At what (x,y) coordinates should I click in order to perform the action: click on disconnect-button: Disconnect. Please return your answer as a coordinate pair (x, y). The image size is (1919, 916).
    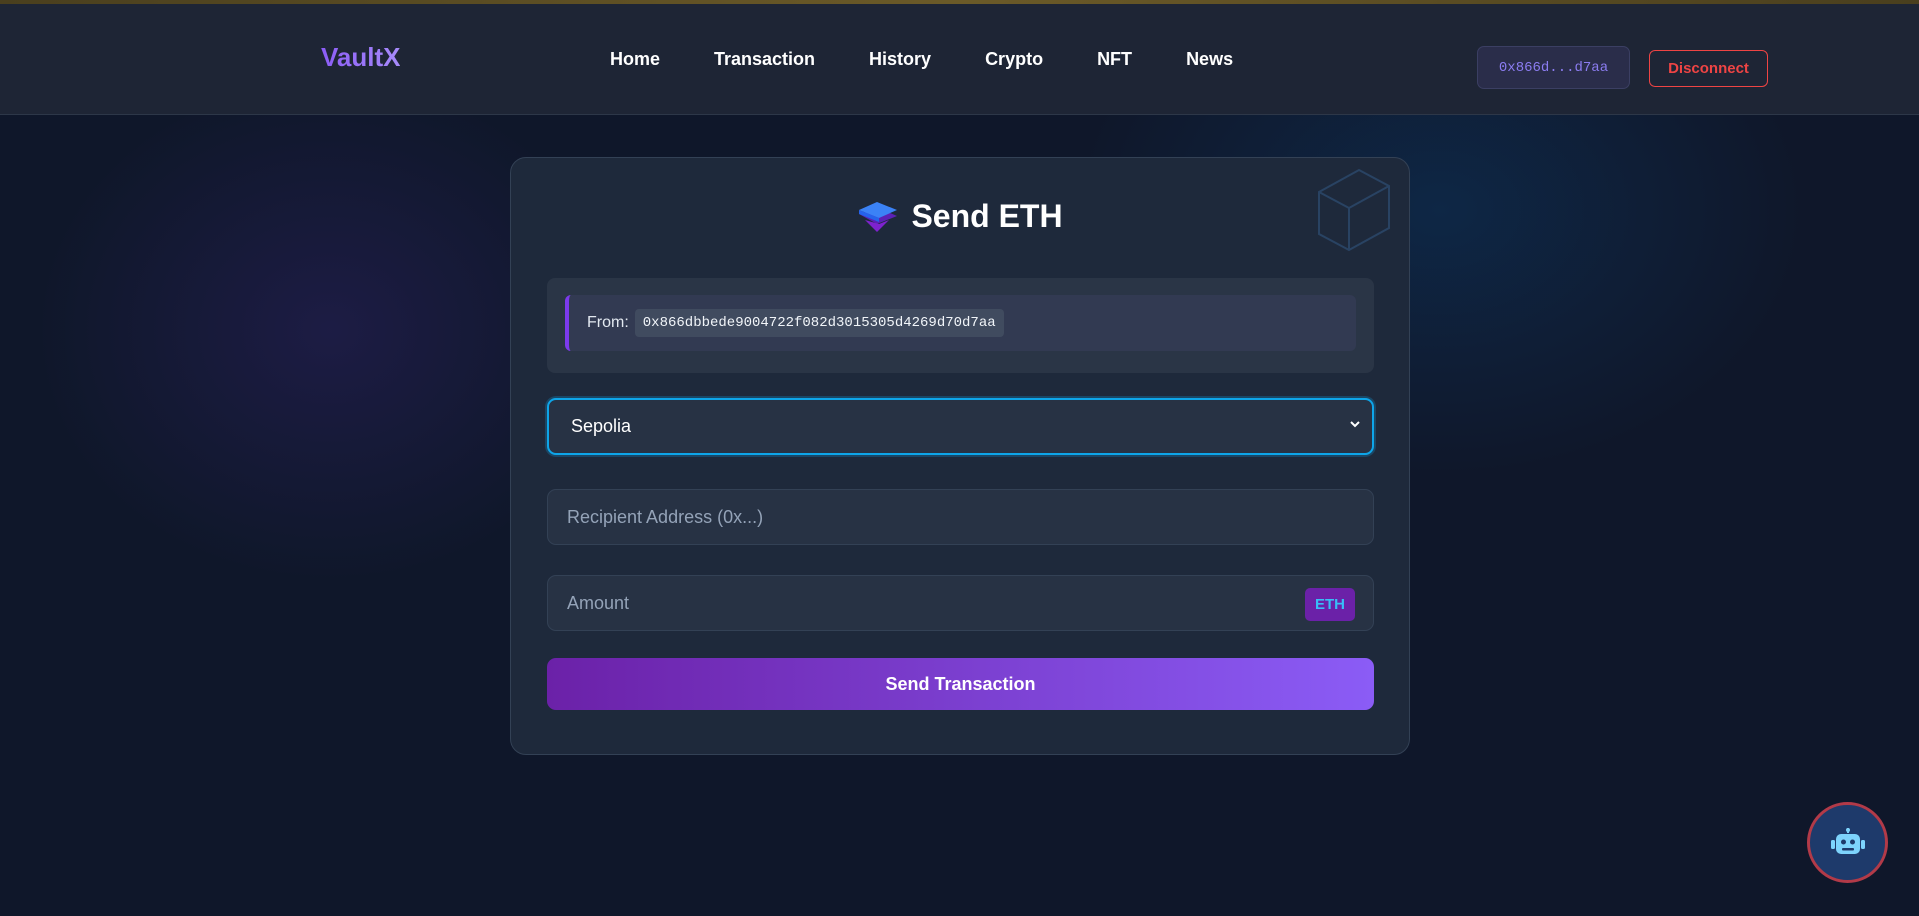
    Looking at the image, I should click on (1708, 68).